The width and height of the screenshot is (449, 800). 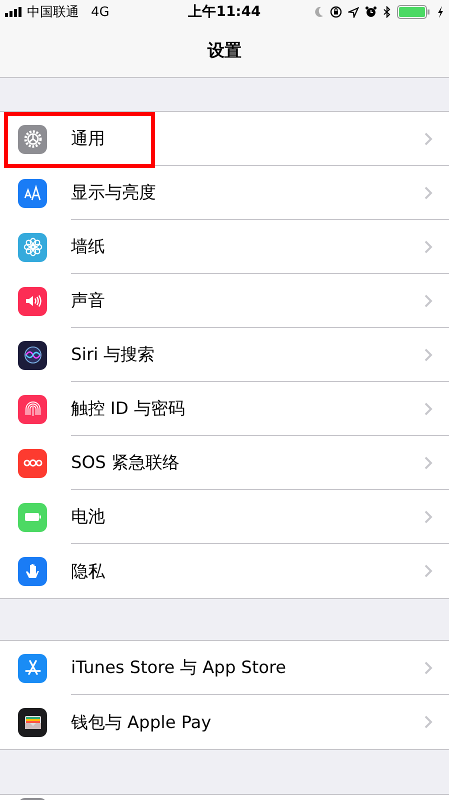 What do you see at coordinates (224, 12) in the screenshot?
I see `clock-time: 上午11:44` at bounding box center [224, 12].